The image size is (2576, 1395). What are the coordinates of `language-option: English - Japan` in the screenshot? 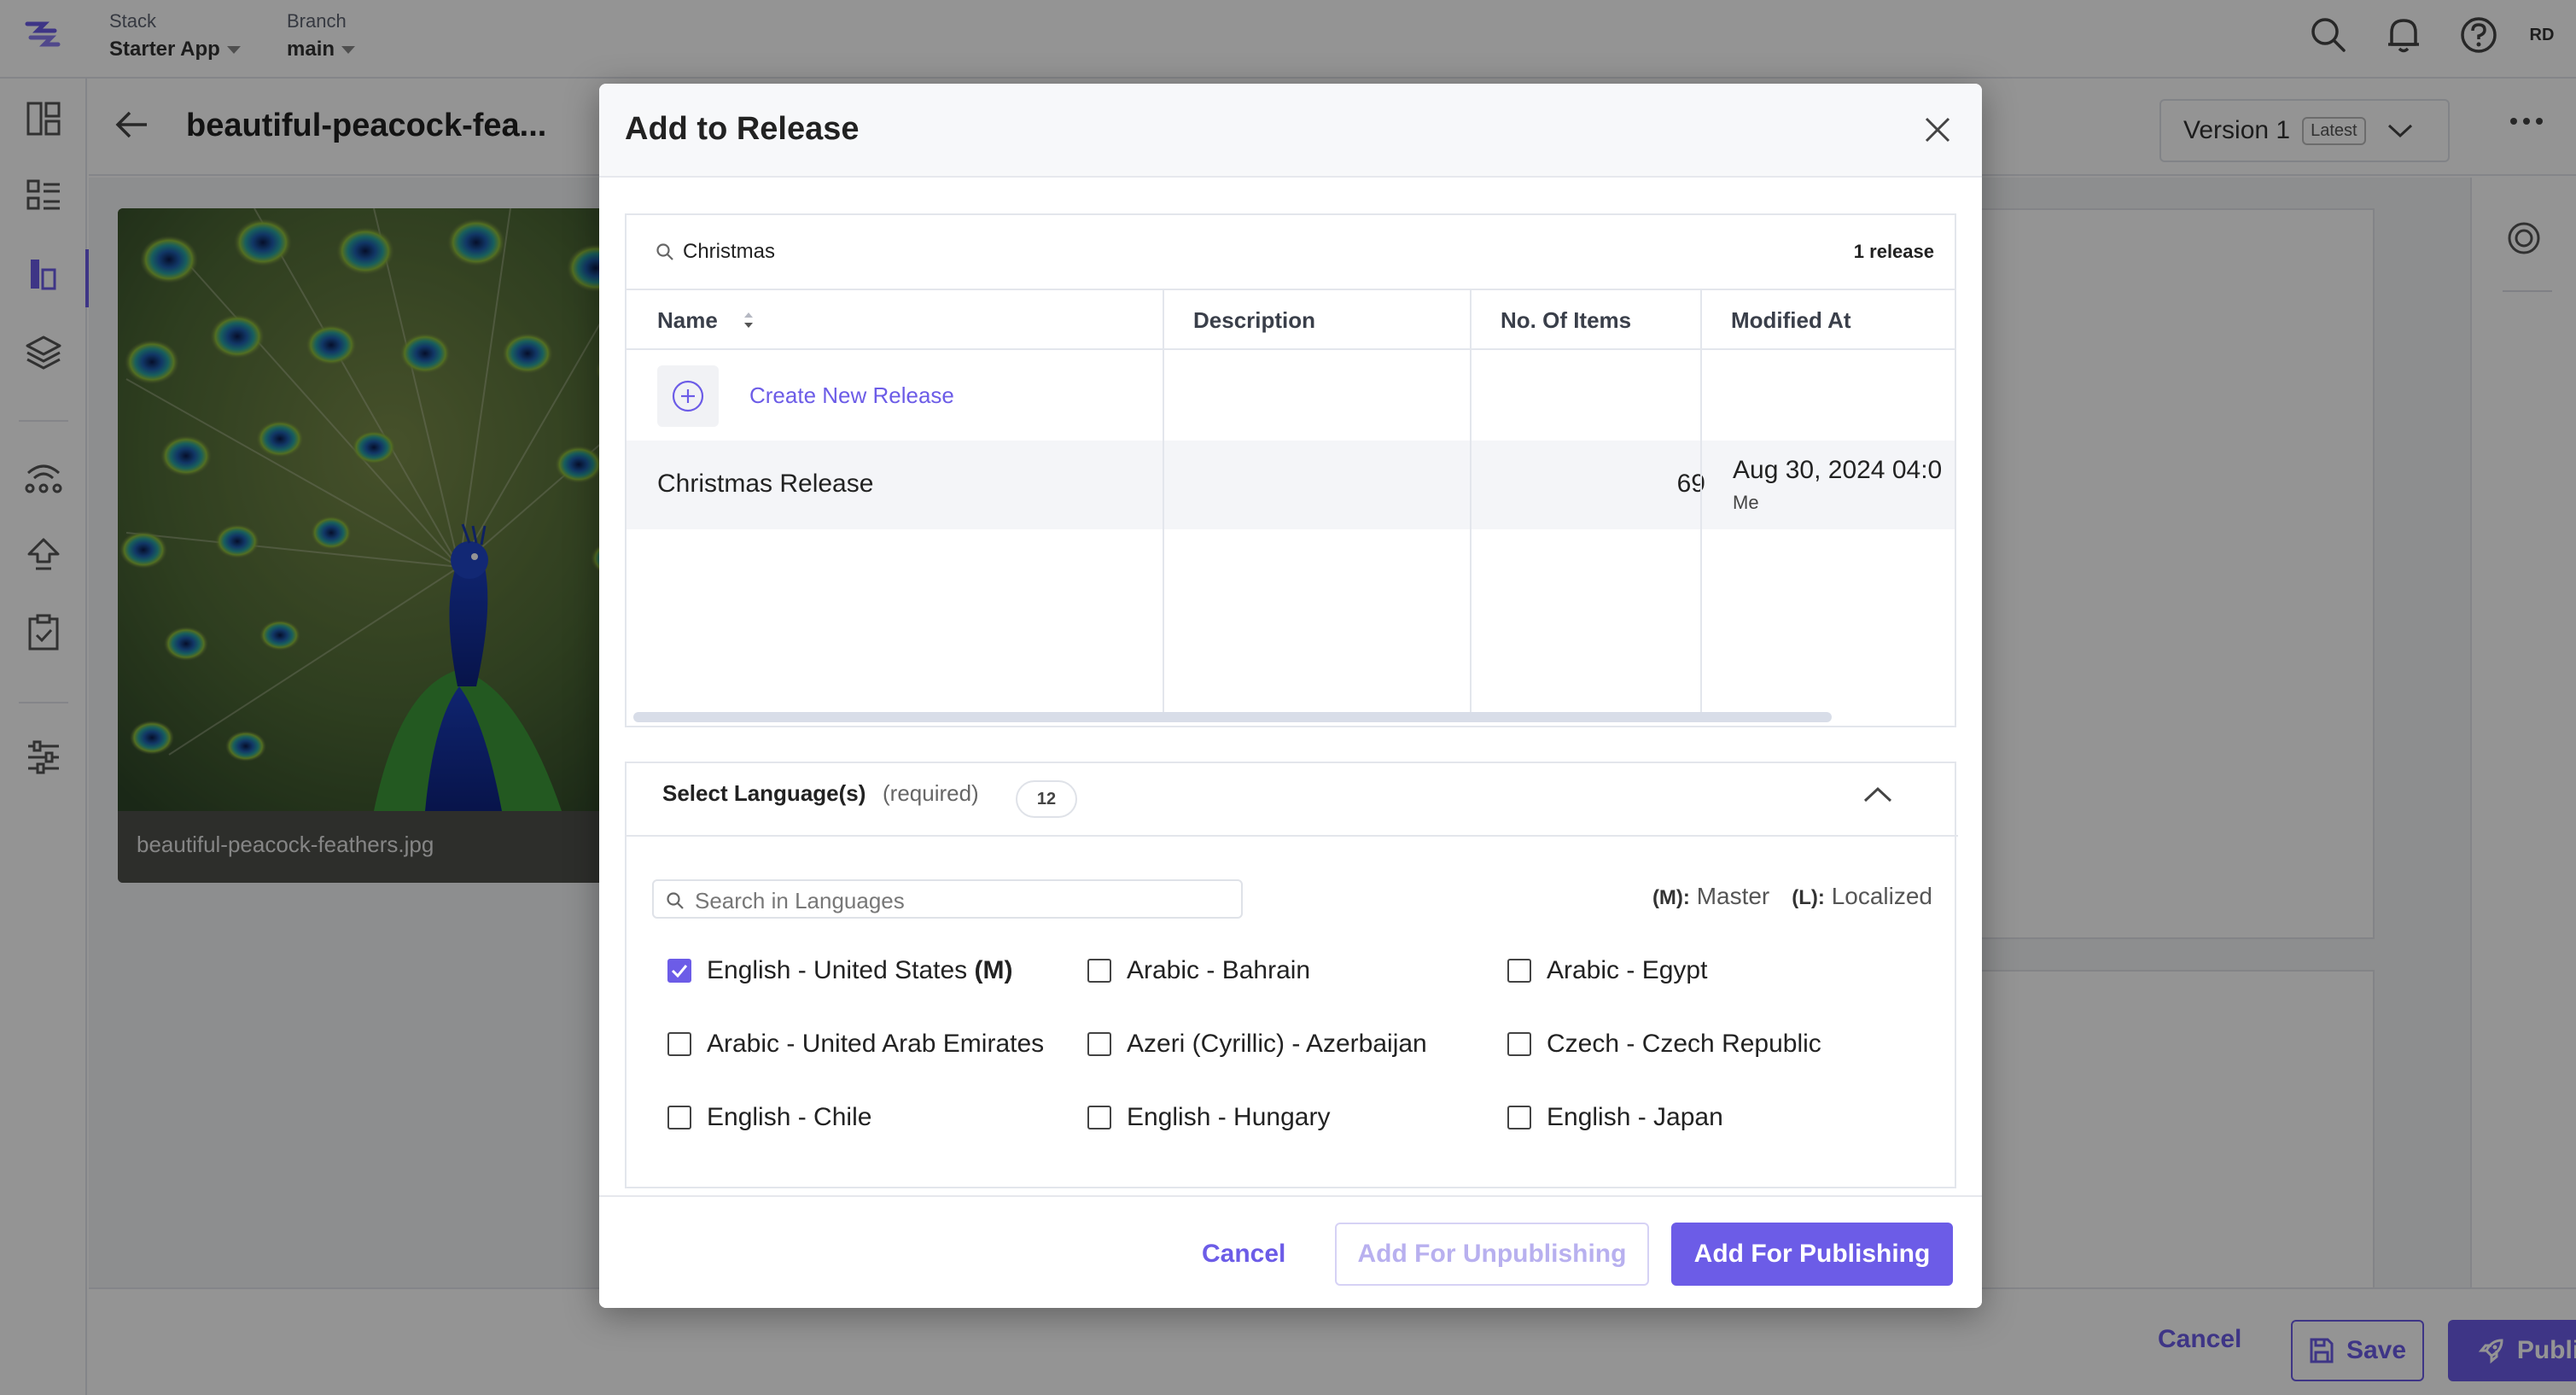 It's located at (1615, 1117).